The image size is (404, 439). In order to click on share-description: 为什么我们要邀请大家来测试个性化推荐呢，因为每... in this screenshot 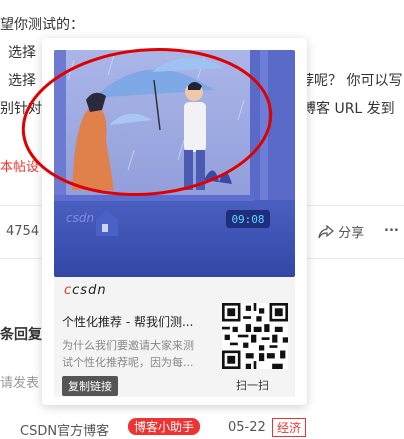, I will do `click(128, 354)`.